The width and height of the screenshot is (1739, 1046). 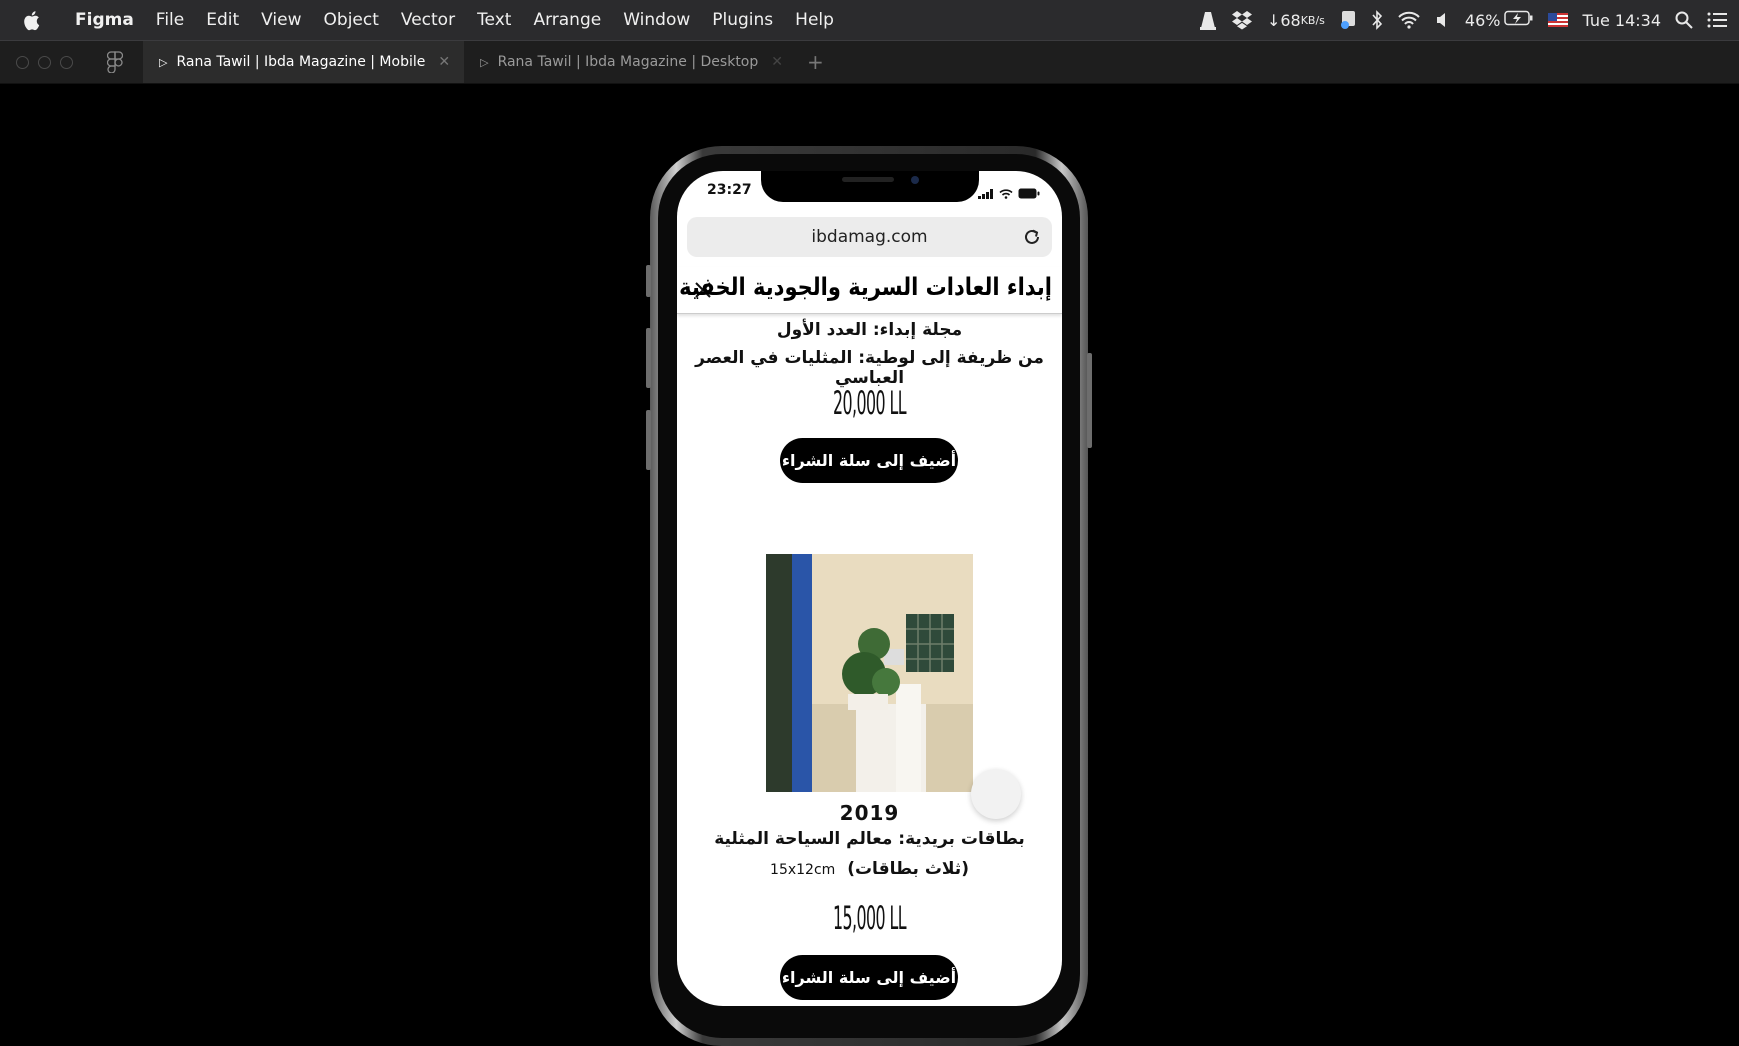 What do you see at coordinates (986, 193) in the screenshot?
I see `cellular-signal-icon` at bounding box center [986, 193].